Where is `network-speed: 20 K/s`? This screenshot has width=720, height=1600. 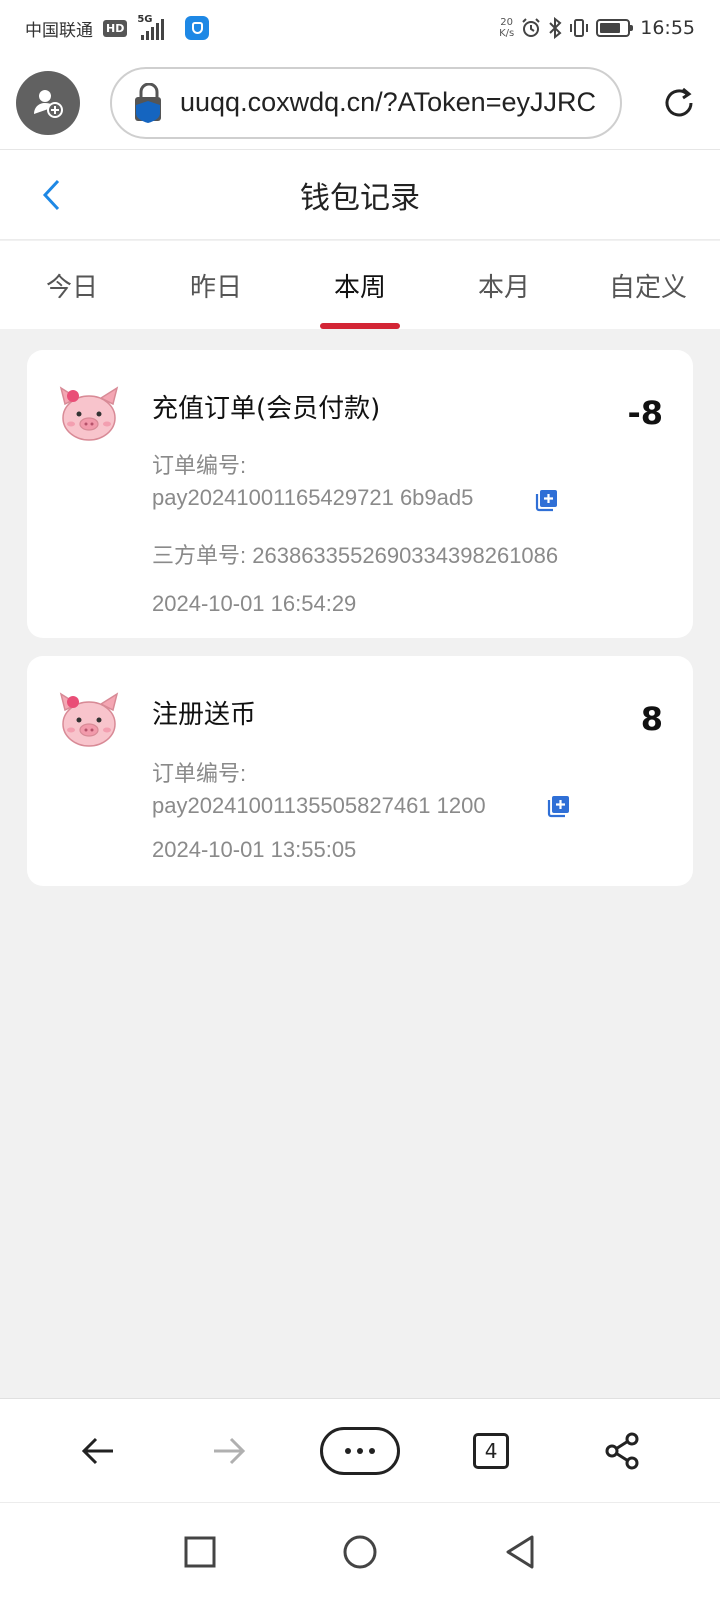 network-speed: 20 K/s is located at coordinates (506, 28).